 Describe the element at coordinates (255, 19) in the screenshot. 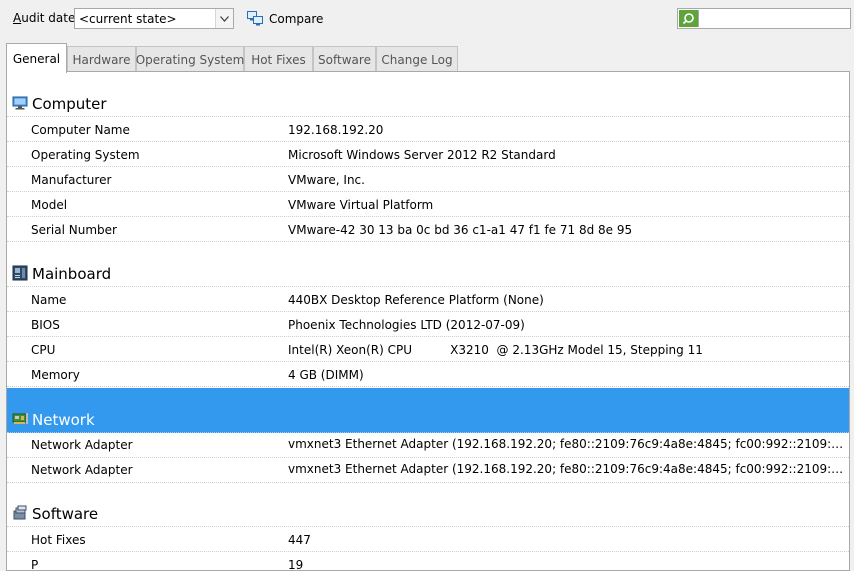

I see `compare-computers-icon` at that location.